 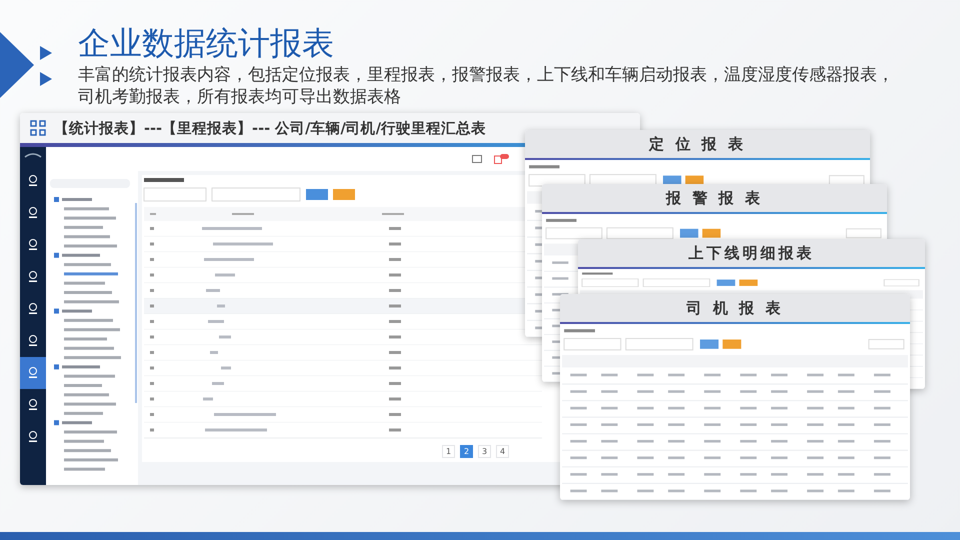 What do you see at coordinates (38, 128) in the screenshot?
I see `grid-icon` at bounding box center [38, 128].